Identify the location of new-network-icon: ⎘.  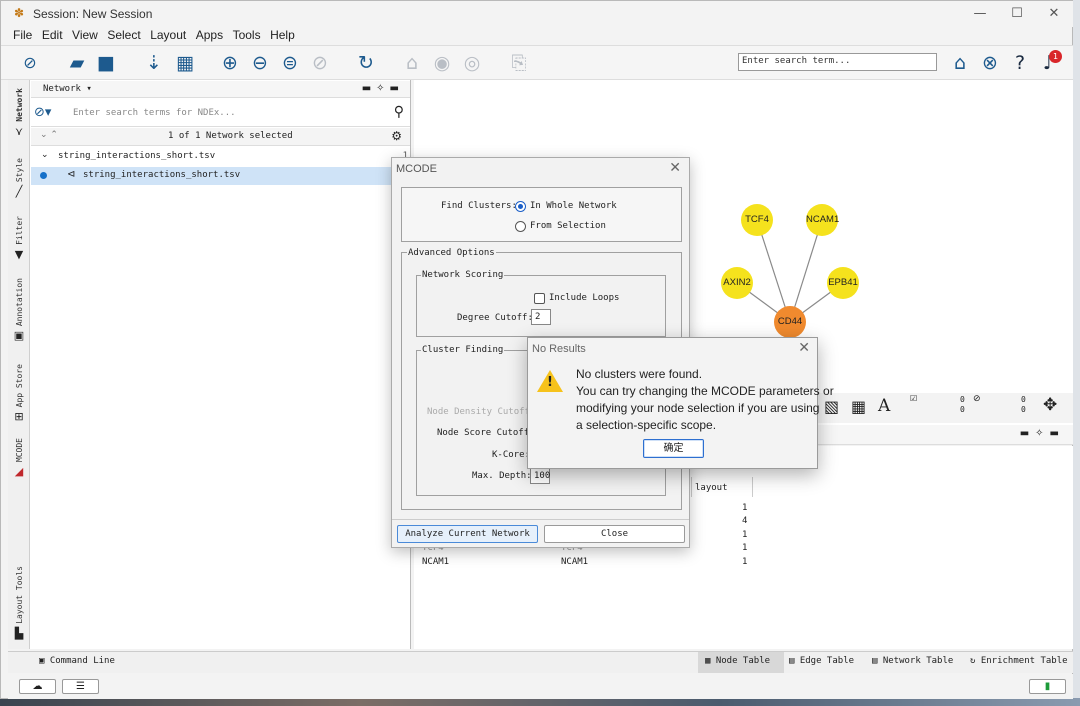
(519, 63).